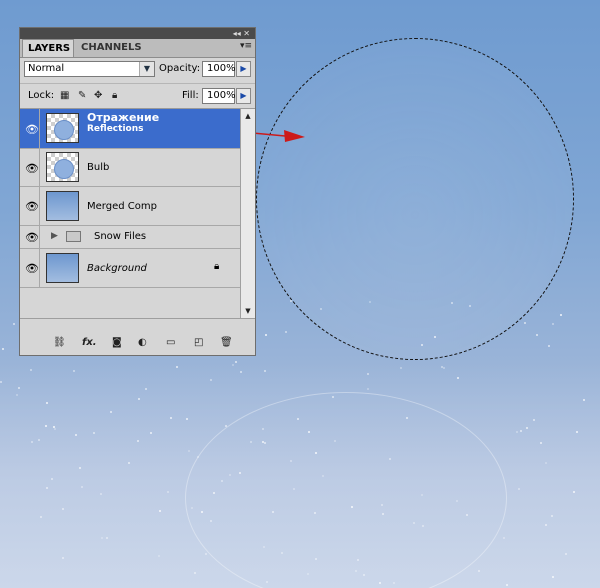  I want to click on layer-name: Bulb, so click(98, 167).